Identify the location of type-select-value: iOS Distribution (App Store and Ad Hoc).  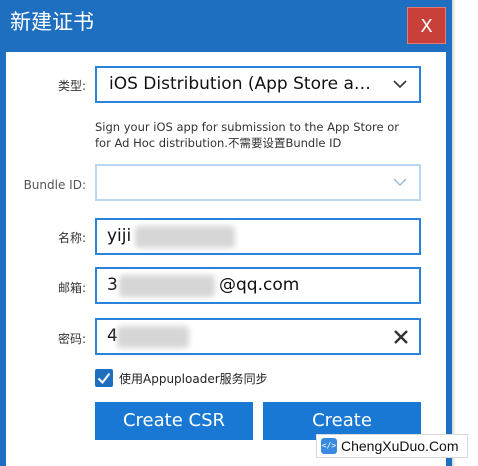
(244, 84).